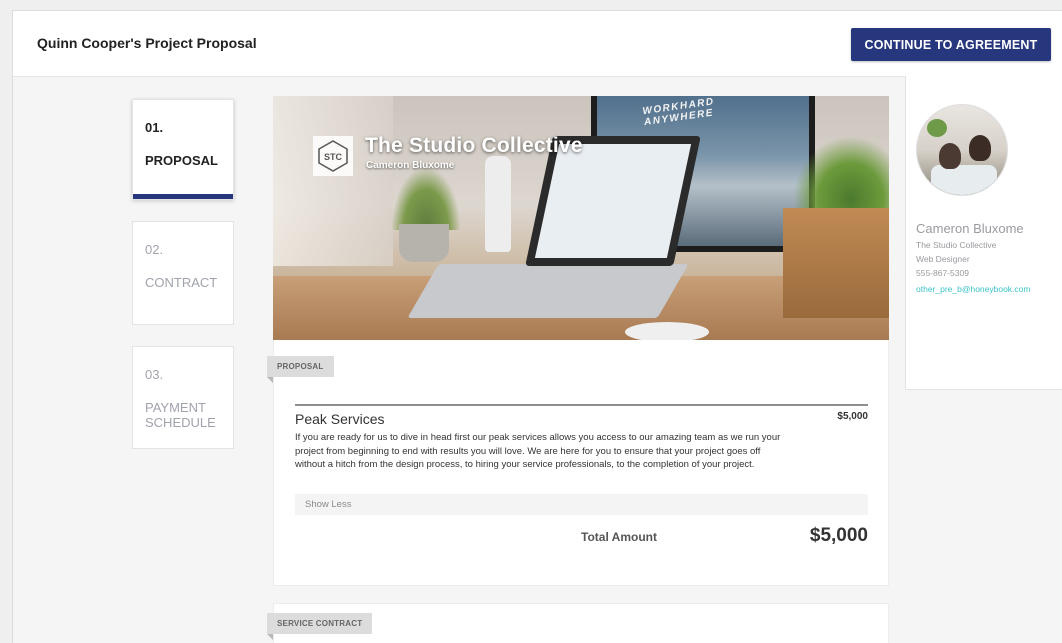 The width and height of the screenshot is (1062, 643). Describe the element at coordinates (667, 331) in the screenshot. I see `hero-mouse` at that location.